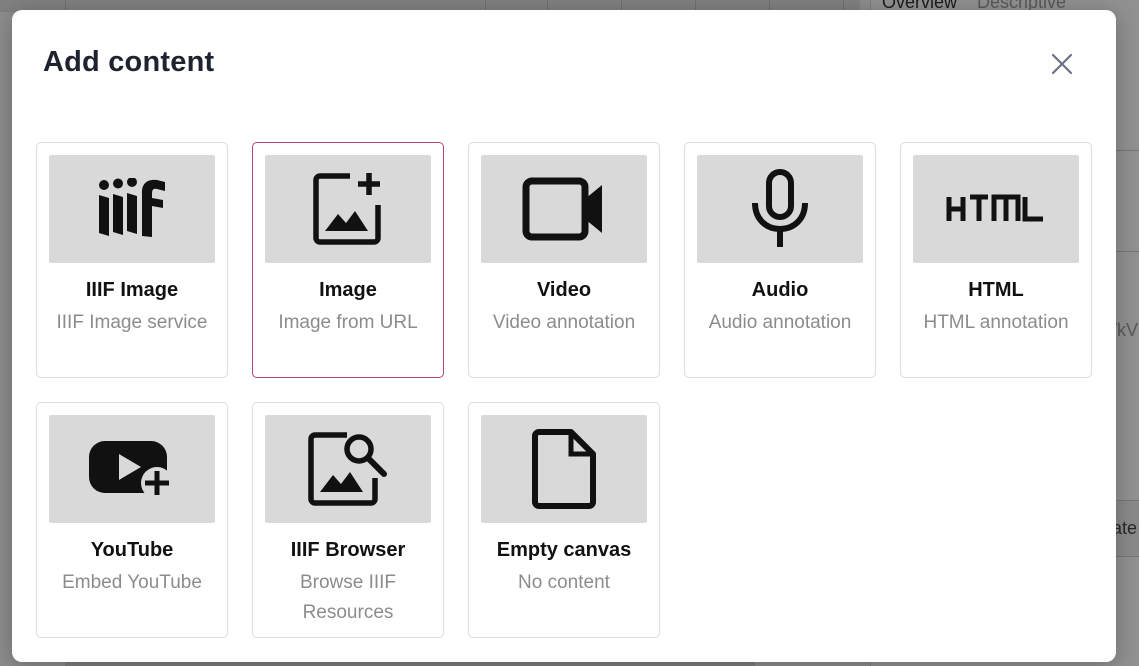  Describe the element at coordinates (348, 597) in the screenshot. I see `option-description: Browse IIIF Resources` at that location.